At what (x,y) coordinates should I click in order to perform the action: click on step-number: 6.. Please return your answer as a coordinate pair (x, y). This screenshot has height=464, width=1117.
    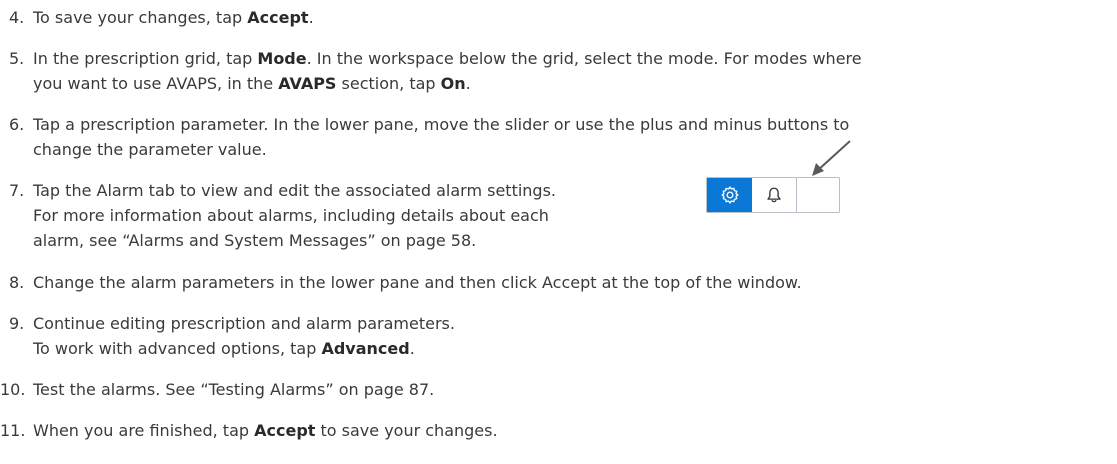
    Looking at the image, I should click on (17, 124).